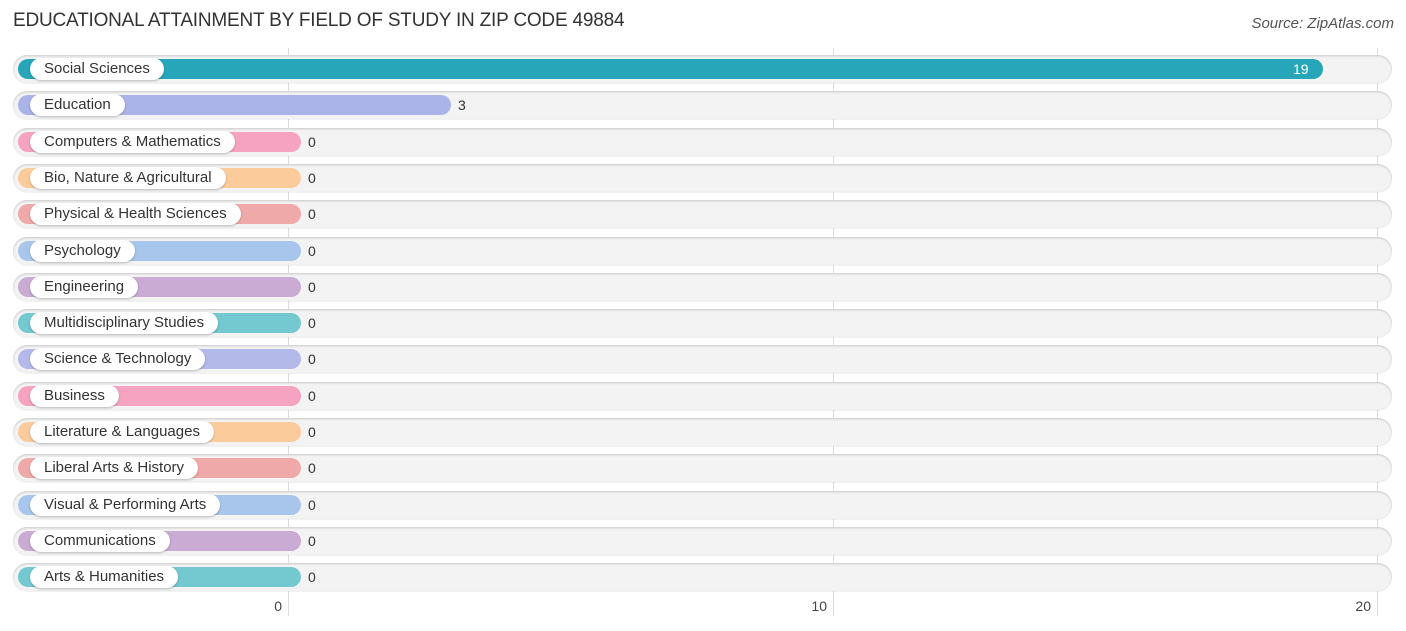 The height and width of the screenshot is (631, 1406). I want to click on category-label: Computers & Mathematics, so click(132, 142).